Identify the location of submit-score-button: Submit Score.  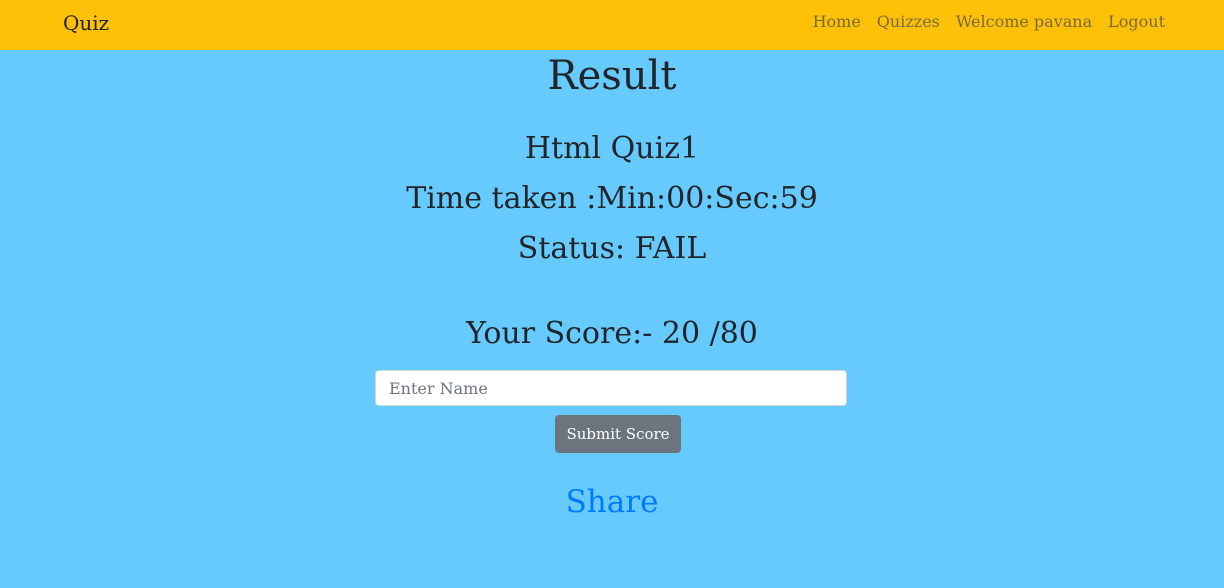
(618, 434).